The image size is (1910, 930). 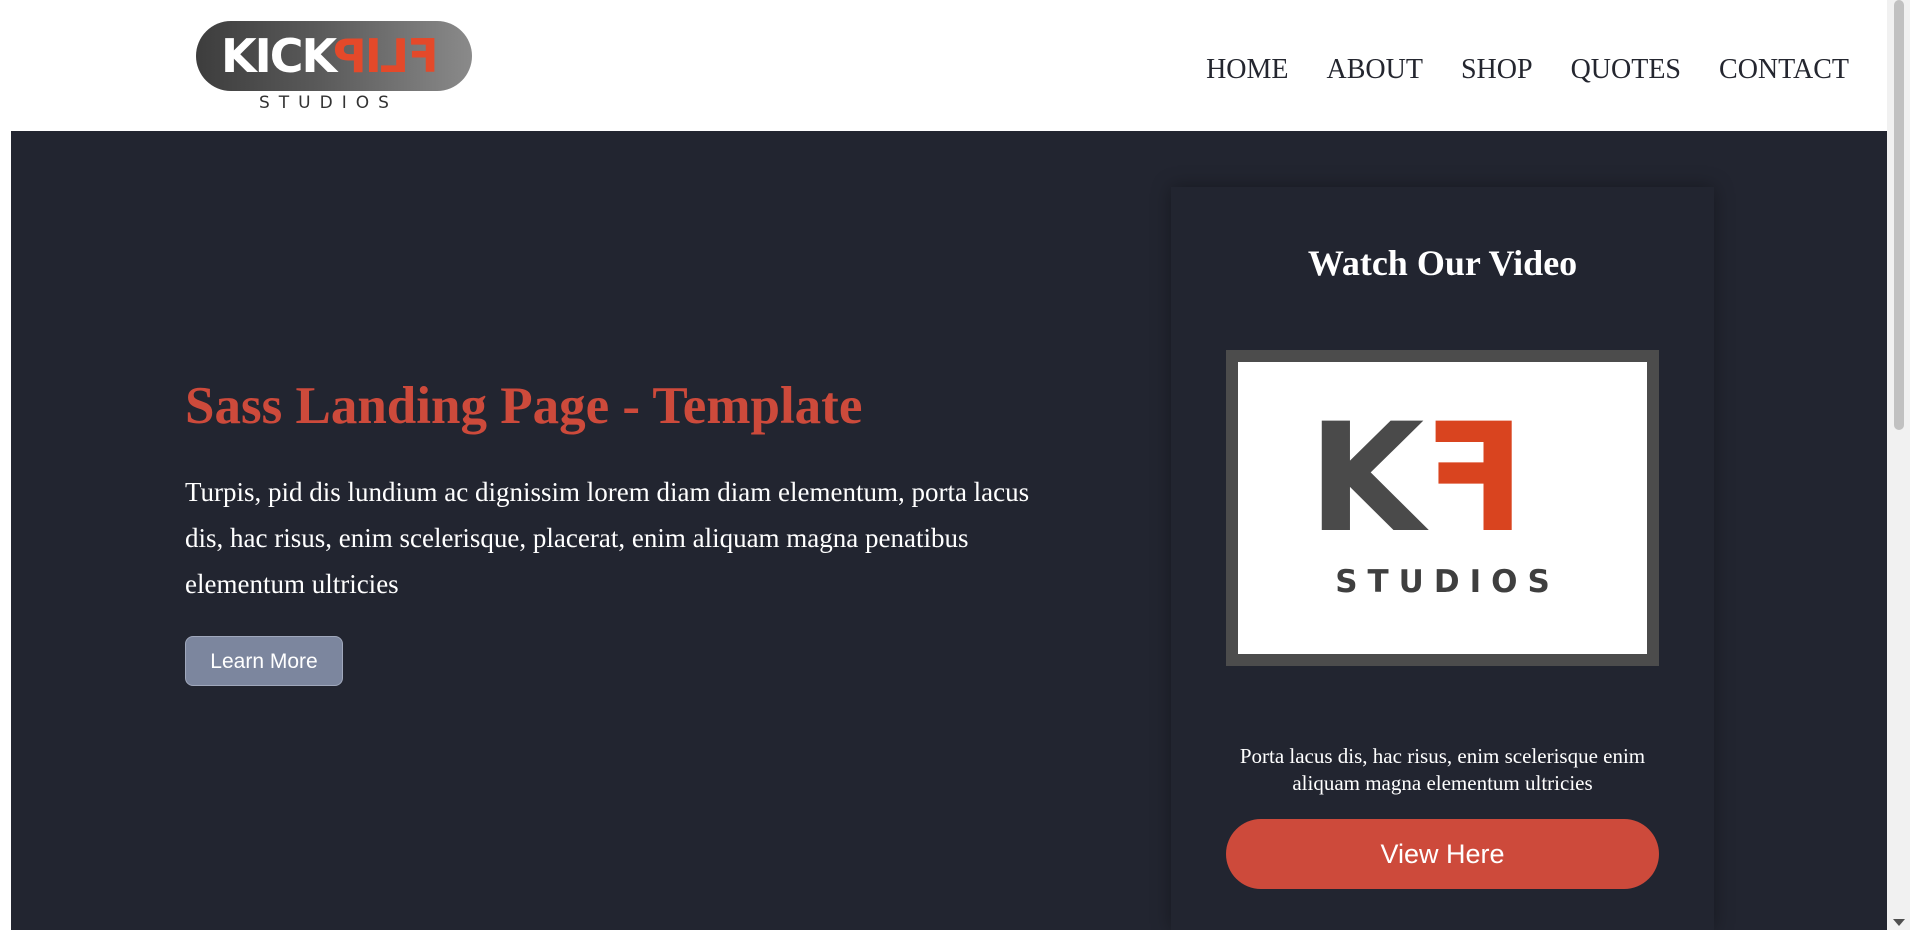 I want to click on video-thumbnail: K F STUDIOS, so click(x=1442, y=508).